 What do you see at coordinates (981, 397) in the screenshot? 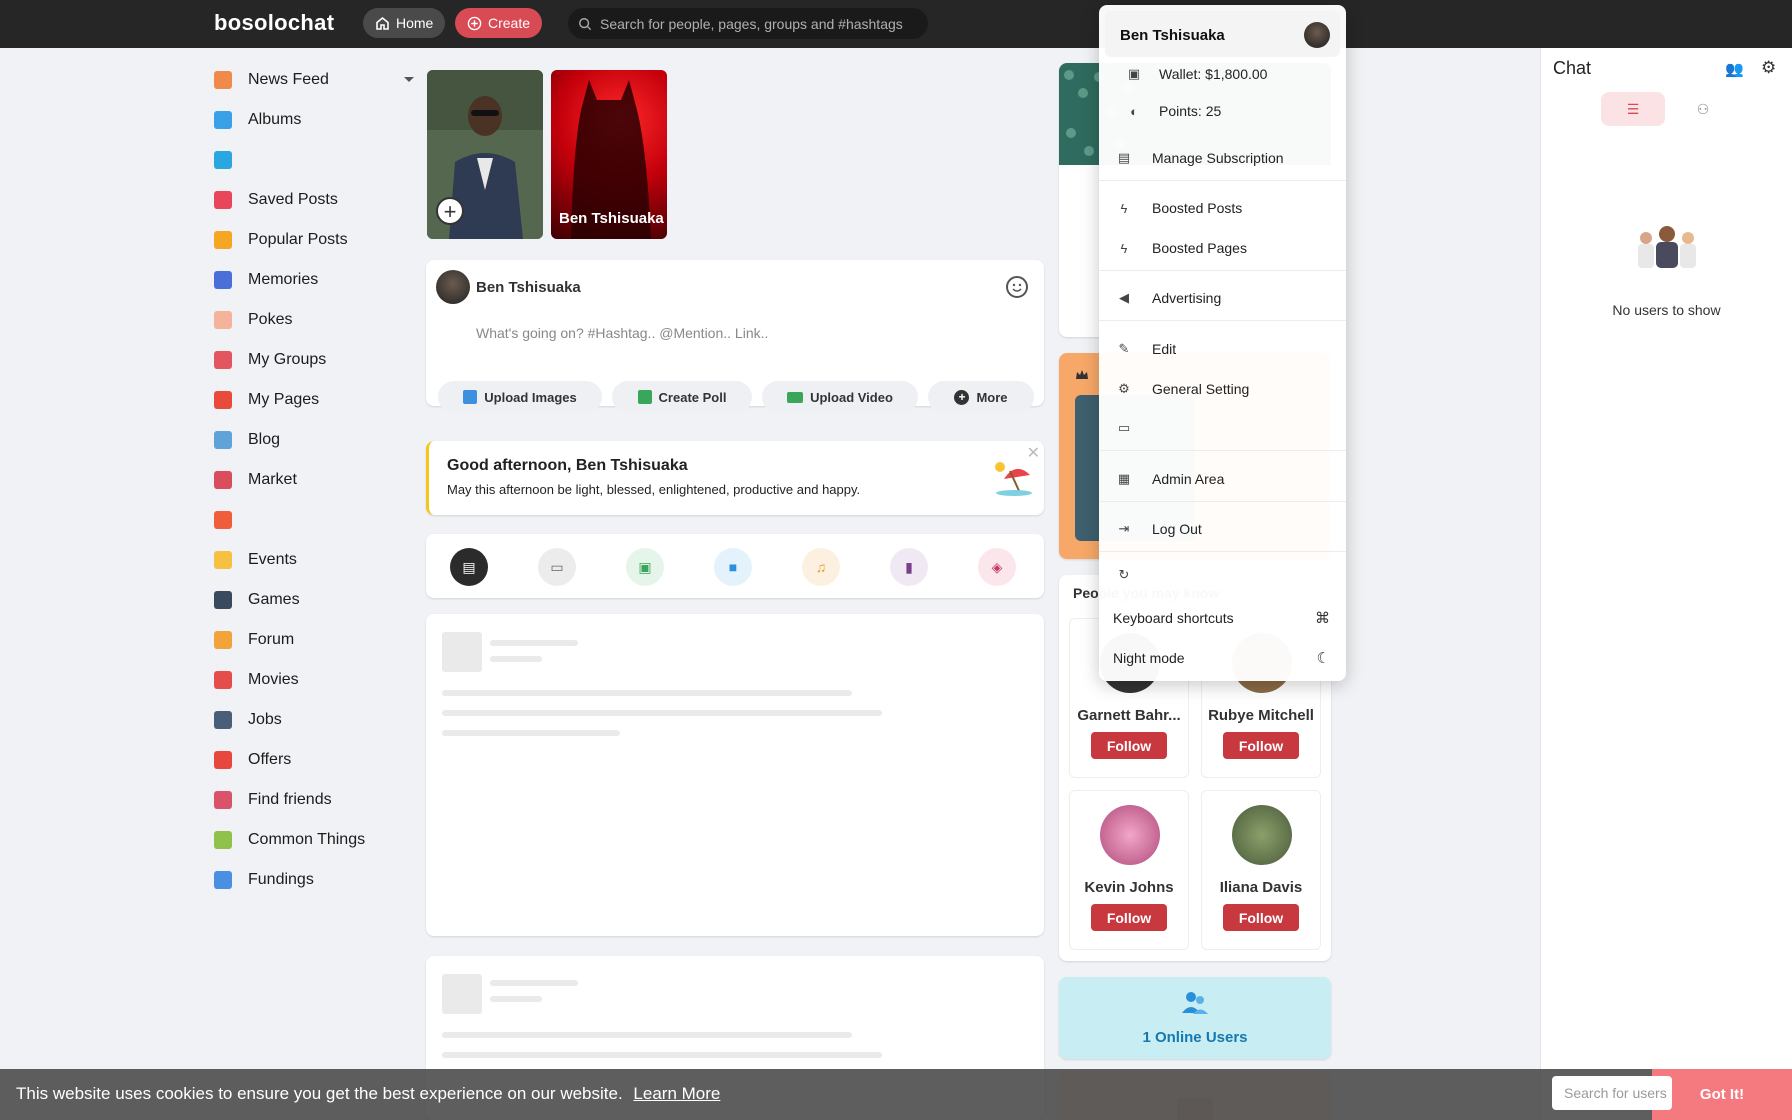
I see `more-button: + More` at bounding box center [981, 397].